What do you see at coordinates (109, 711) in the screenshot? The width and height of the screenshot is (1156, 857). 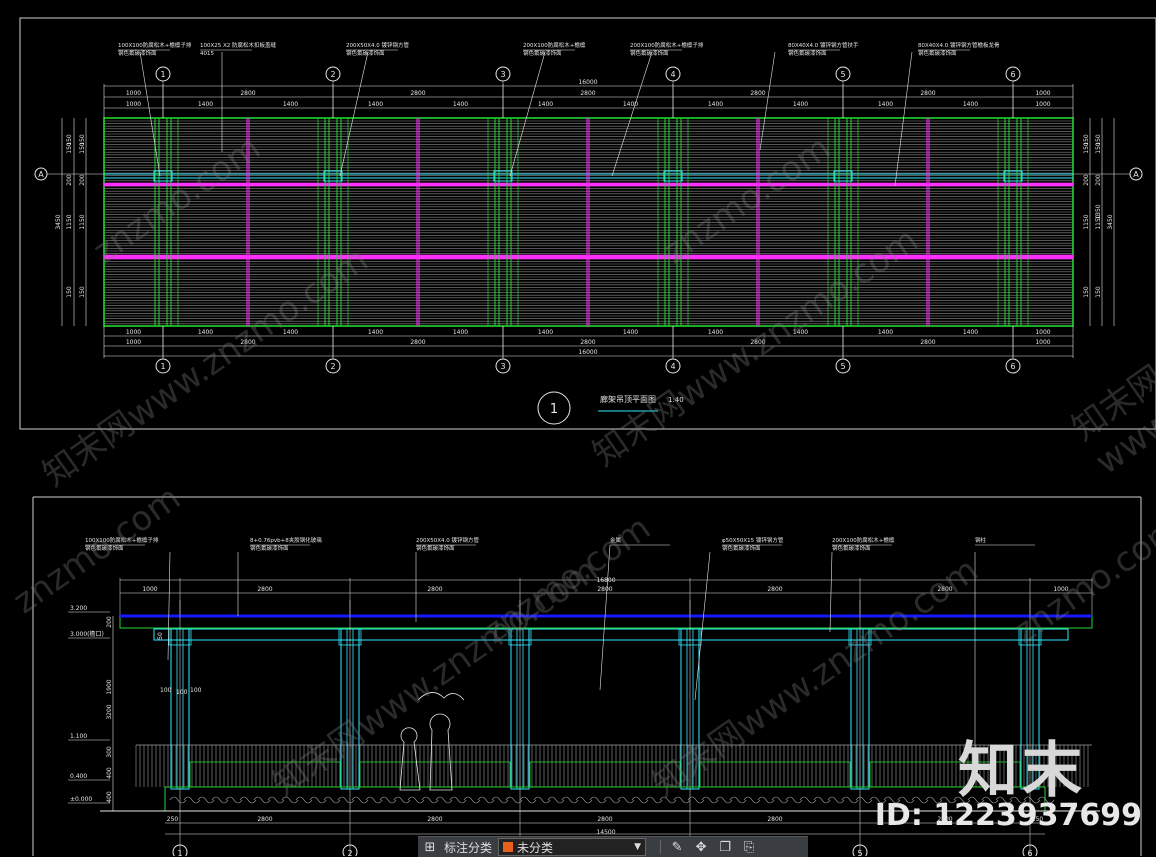 I see `elev-side-dim: 3200` at bounding box center [109, 711].